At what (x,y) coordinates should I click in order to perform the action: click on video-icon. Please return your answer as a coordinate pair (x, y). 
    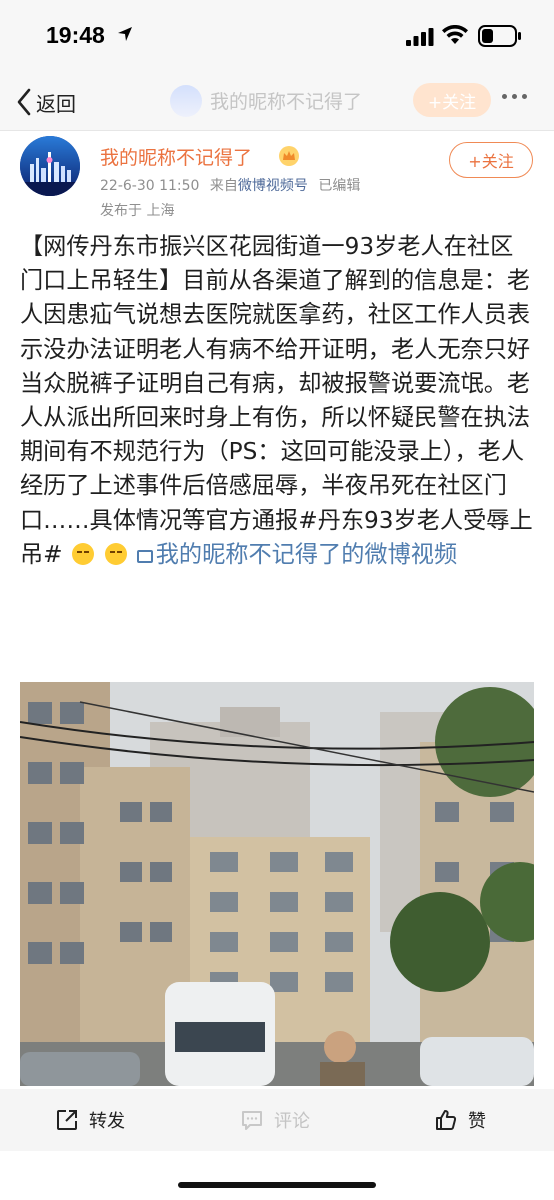
    Looking at the image, I should click on (144, 556).